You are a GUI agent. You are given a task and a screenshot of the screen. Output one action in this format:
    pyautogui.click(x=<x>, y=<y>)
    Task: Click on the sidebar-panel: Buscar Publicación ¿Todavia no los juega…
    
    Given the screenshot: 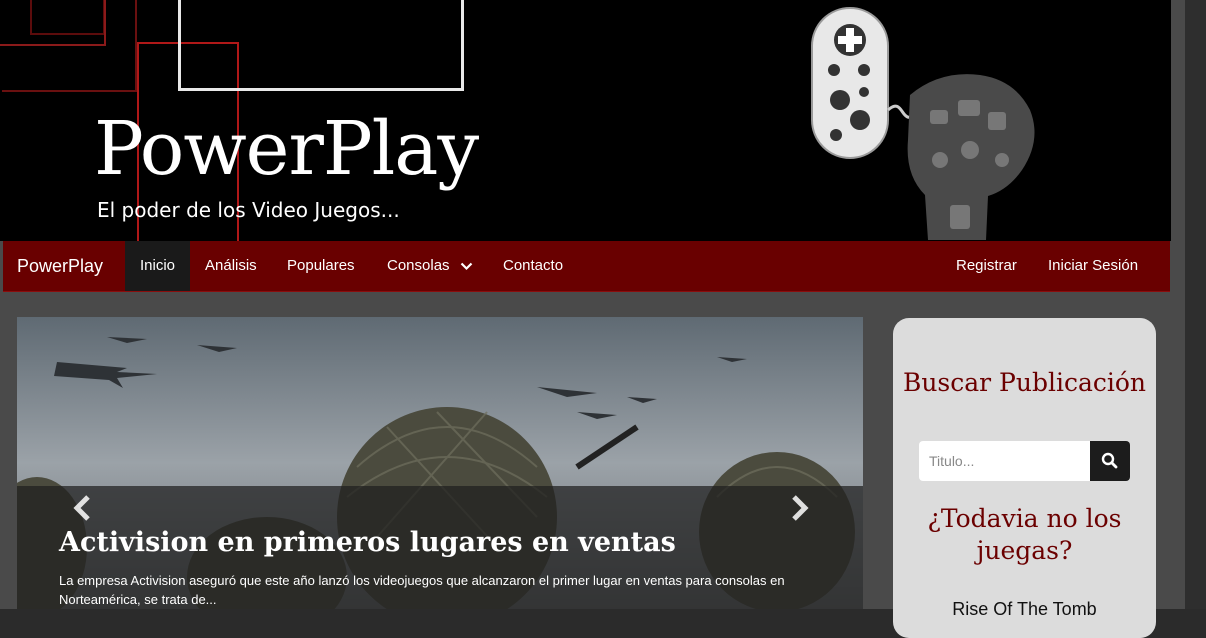 What is the action you would take?
    pyautogui.click(x=1024, y=478)
    